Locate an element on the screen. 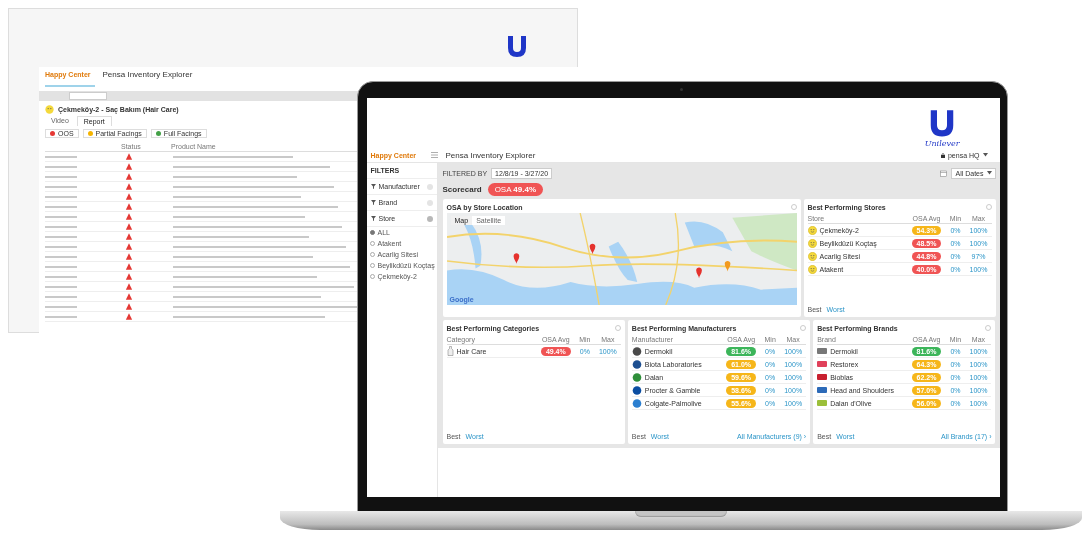  lock-icon is located at coordinates (942, 155).